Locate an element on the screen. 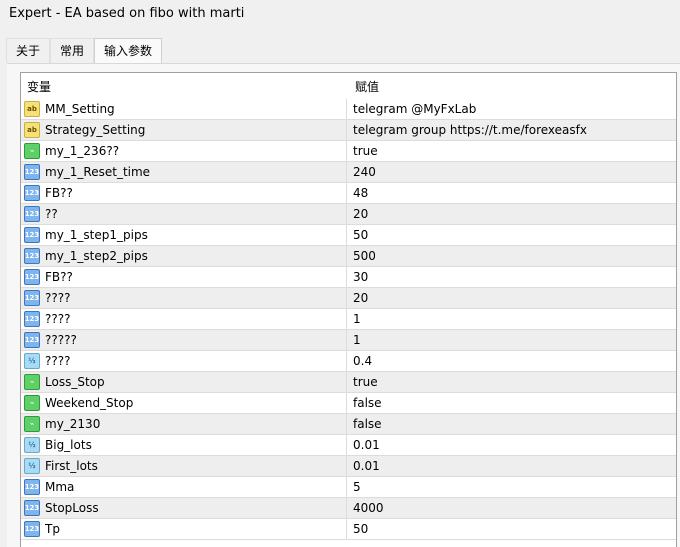  variable-cell: ⌁ Weekend_Stop is located at coordinates (184, 403).